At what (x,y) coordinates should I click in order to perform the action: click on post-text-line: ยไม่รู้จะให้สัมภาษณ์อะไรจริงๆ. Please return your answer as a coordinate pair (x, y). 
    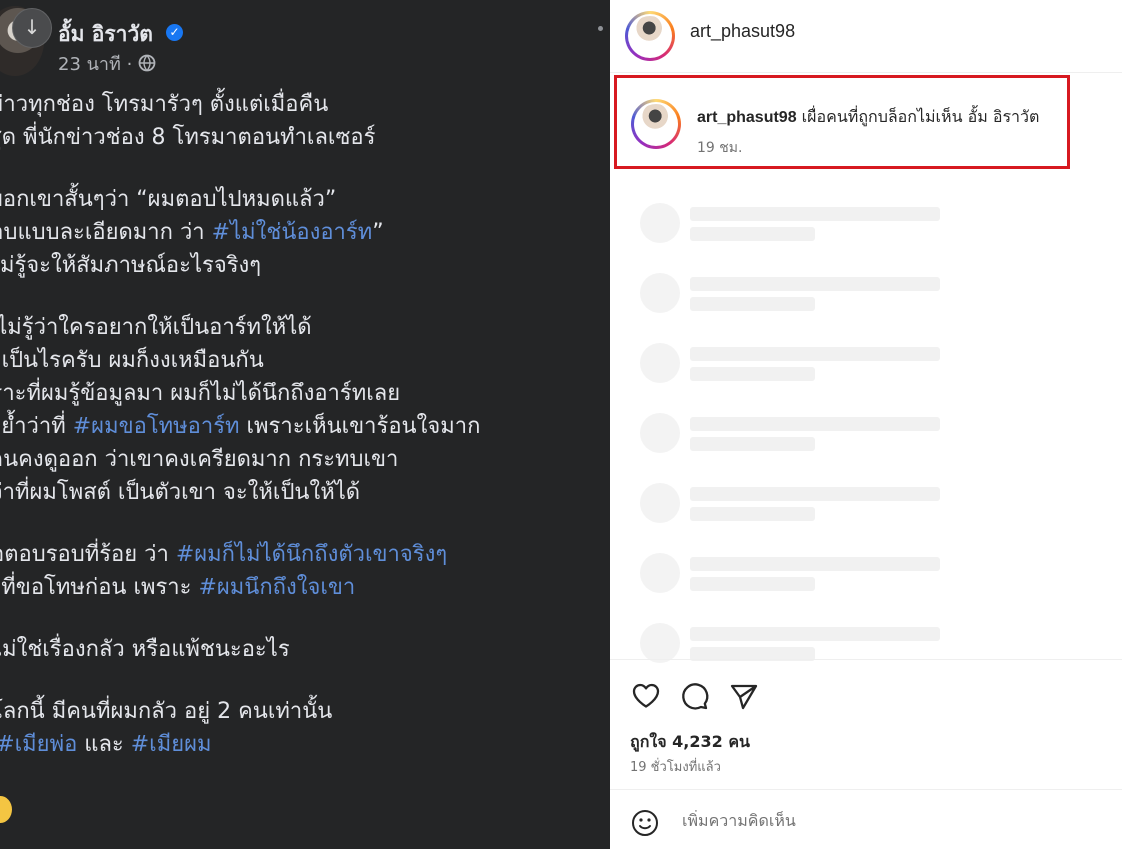
    Looking at the image, I should click on (298, 265).